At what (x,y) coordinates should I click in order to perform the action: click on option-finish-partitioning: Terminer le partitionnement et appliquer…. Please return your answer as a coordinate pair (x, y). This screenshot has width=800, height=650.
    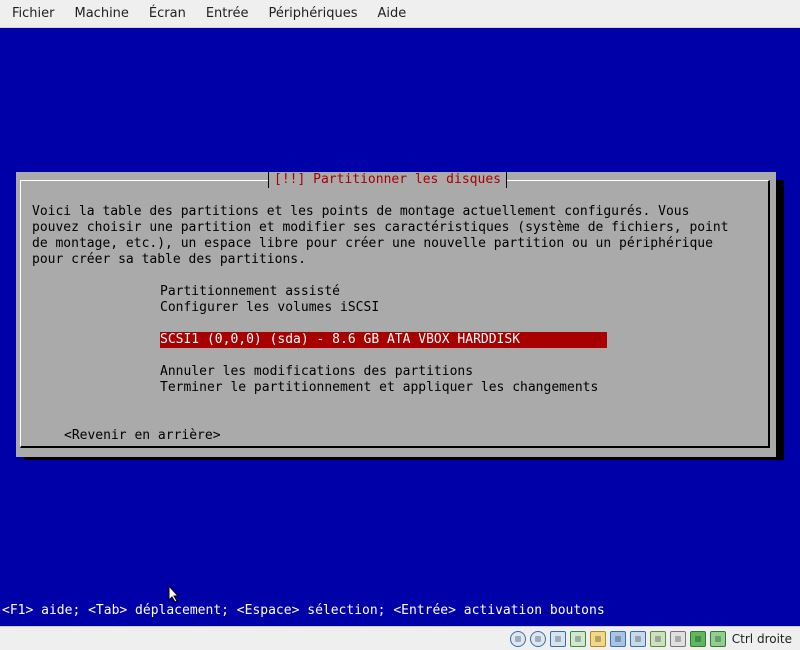
    Looking at the image, I should click on (379, 388).